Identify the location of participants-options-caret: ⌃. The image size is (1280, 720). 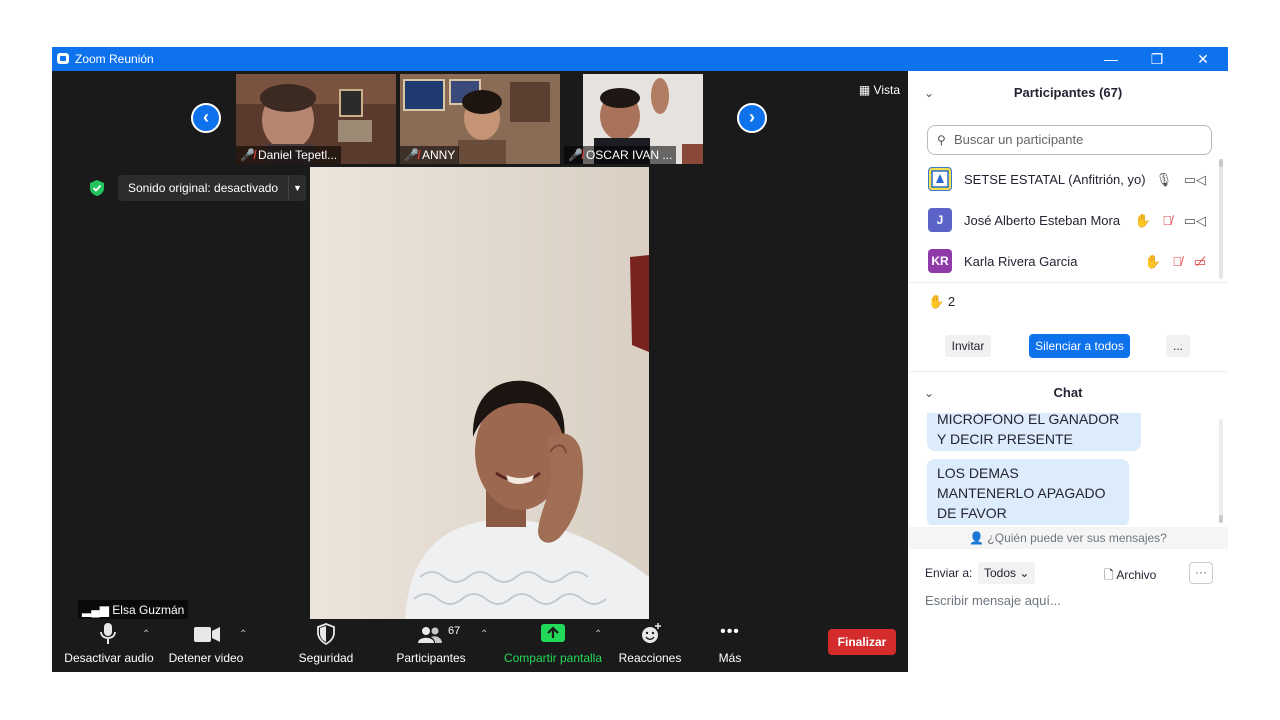
(484, 634).